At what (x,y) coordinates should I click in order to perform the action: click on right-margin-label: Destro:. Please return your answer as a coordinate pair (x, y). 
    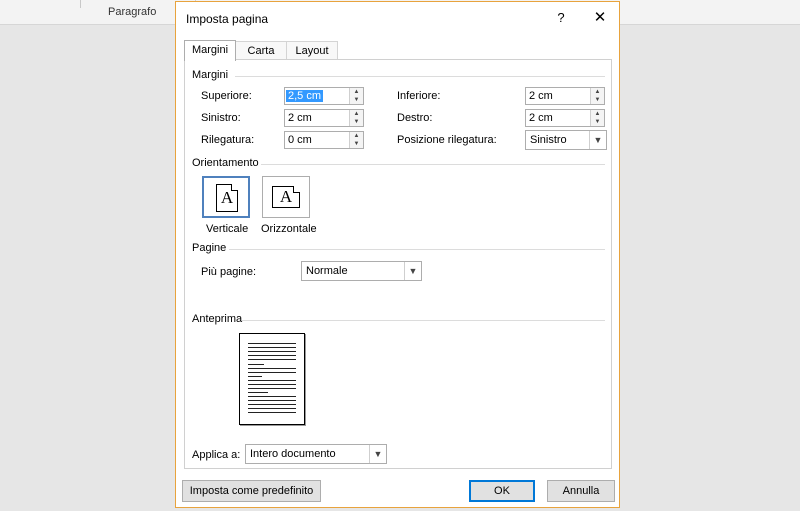
    Looking at the image, I should click on (415, 118).